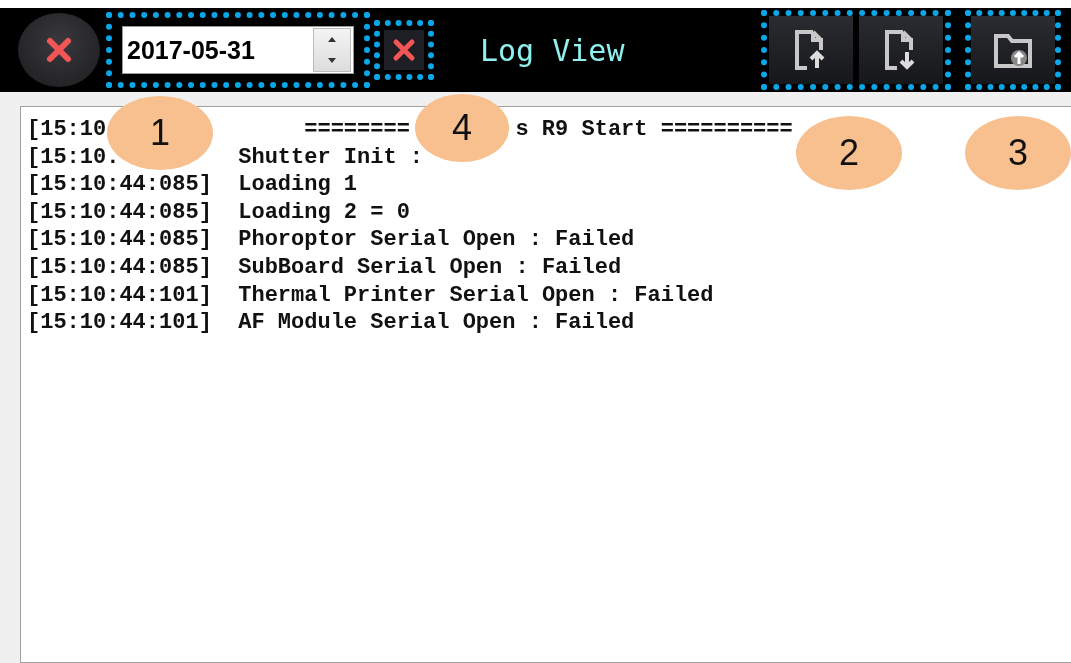 Image resolution: width=1071 pixels, height=663 pixels. Describe the element at coordinates (436, 240) in the screenshot. I see `log-message: Phoroptor Serial Open : Failed` at that location.